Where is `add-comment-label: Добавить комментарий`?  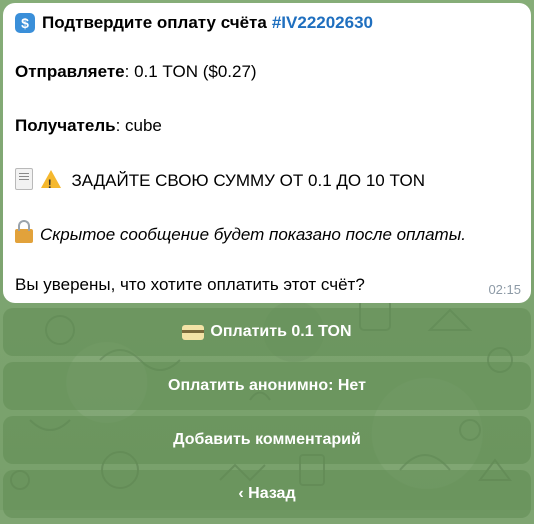
add-comment-label: Добавить комментарий is located at coordinates (267, 439).